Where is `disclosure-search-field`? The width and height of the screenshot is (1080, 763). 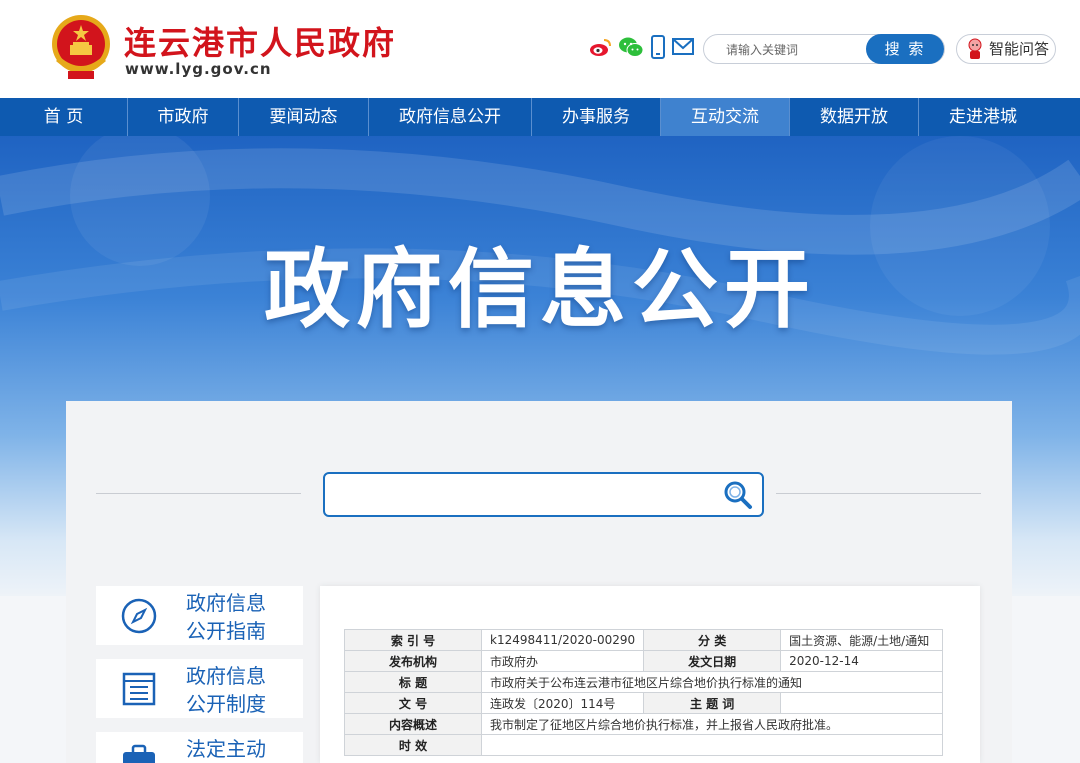
disclosure-search-field is located at coordinates (543, 494).